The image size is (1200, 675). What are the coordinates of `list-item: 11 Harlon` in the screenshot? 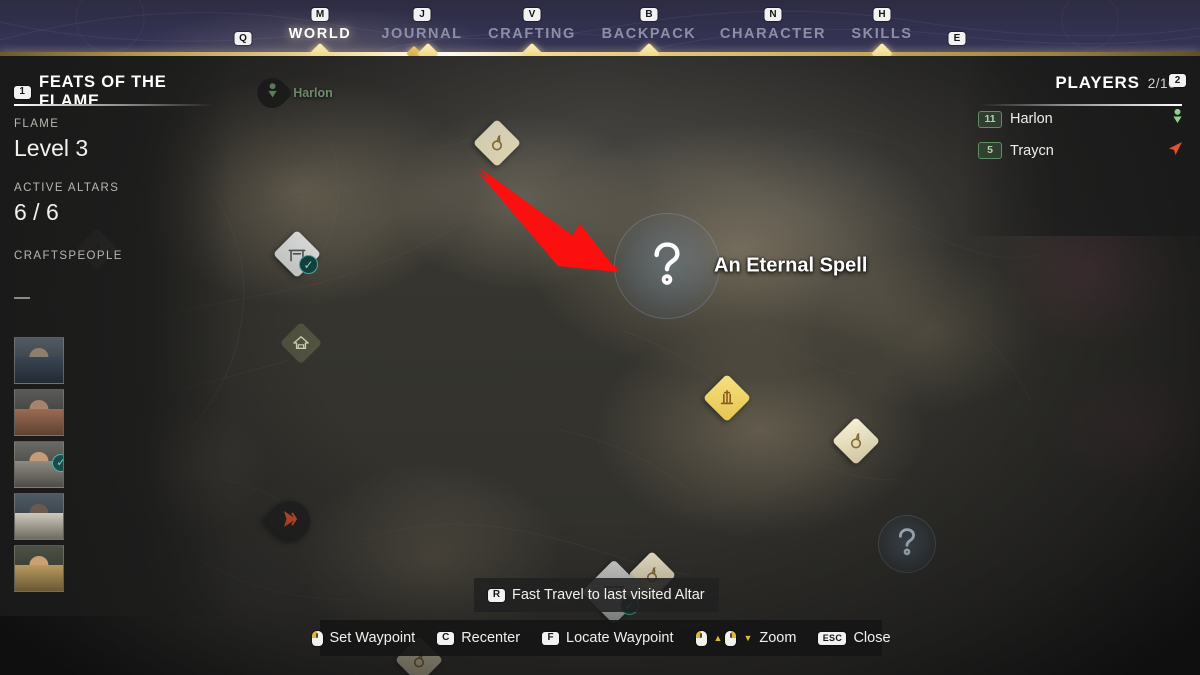 It's located at (1081, 119).